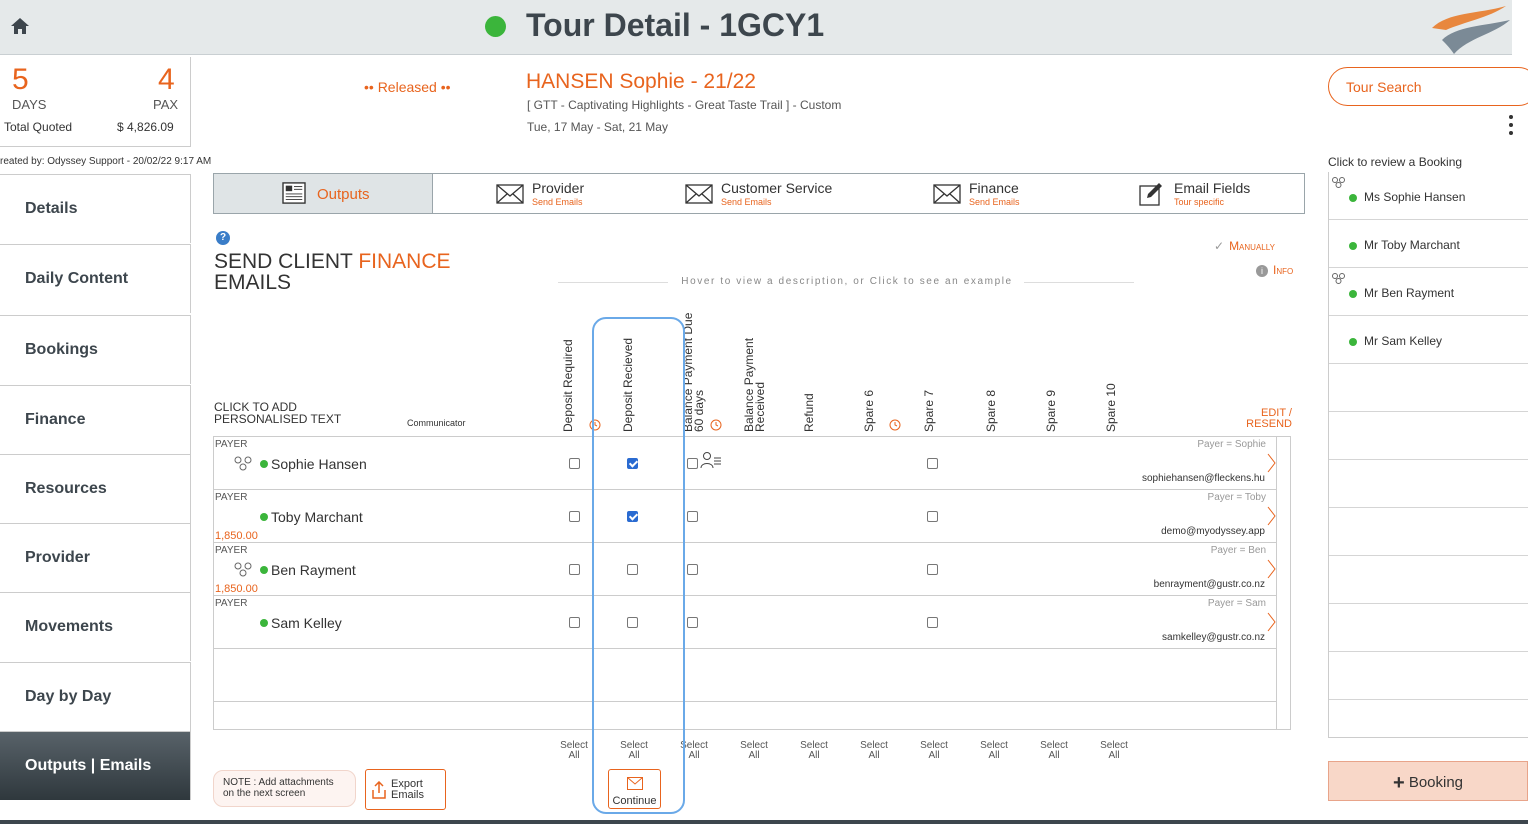 Image resolution: width=1528 pixels, height=824 pixels. I want to click on tab-label: Customer Service, so click(777, 188).